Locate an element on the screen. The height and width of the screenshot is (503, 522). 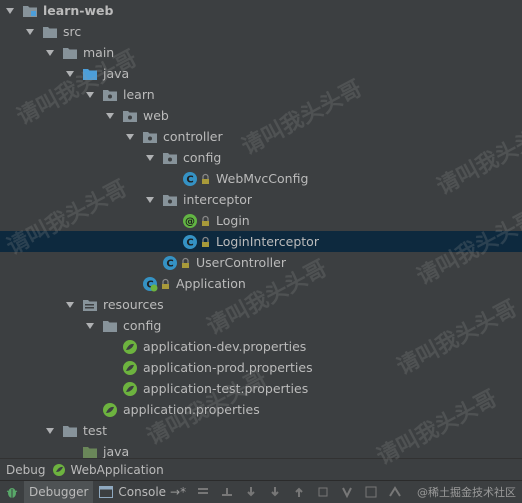
debug-tool-window-header: Debug WebApplication is located at coordinates (261, 469).